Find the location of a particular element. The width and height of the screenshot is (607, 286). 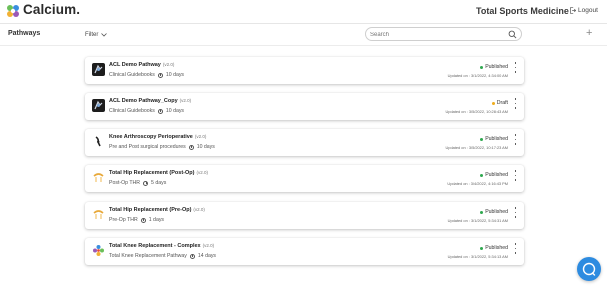

status-badge: Draft is located at coordinates (499, 103).